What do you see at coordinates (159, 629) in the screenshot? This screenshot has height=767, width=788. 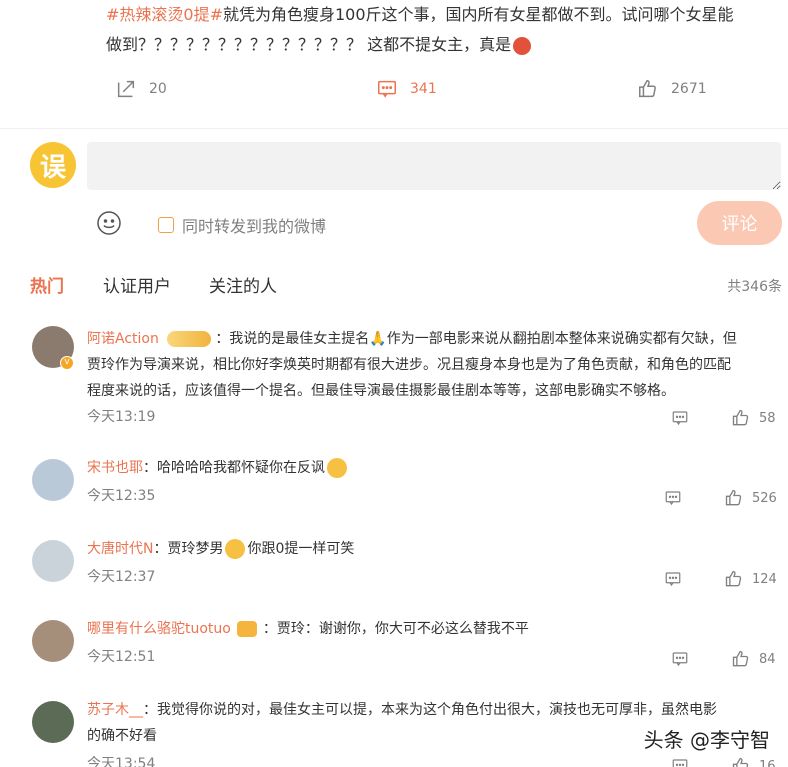 I see `commenter-name: 哪里有什么骆驼tuotuo` at bounding box center [159, 629].